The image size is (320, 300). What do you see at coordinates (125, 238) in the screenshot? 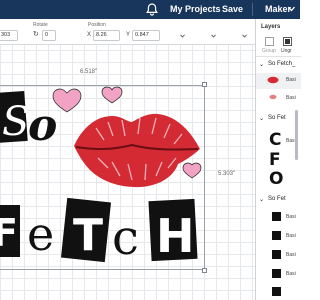
I see `svg-text: c` at bounding box center [125, 238].